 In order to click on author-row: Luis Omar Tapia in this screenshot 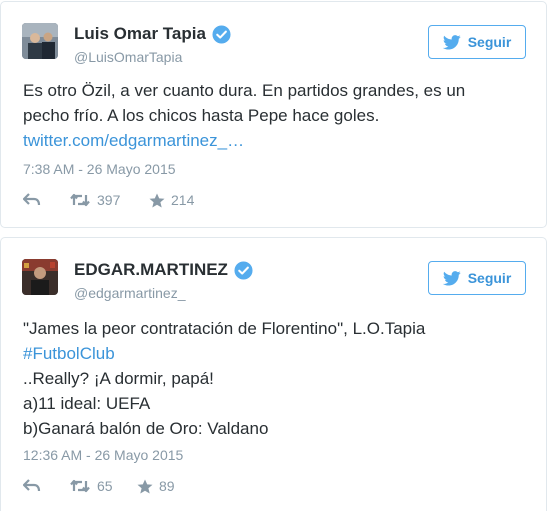, I will do `click(152, 34)`.